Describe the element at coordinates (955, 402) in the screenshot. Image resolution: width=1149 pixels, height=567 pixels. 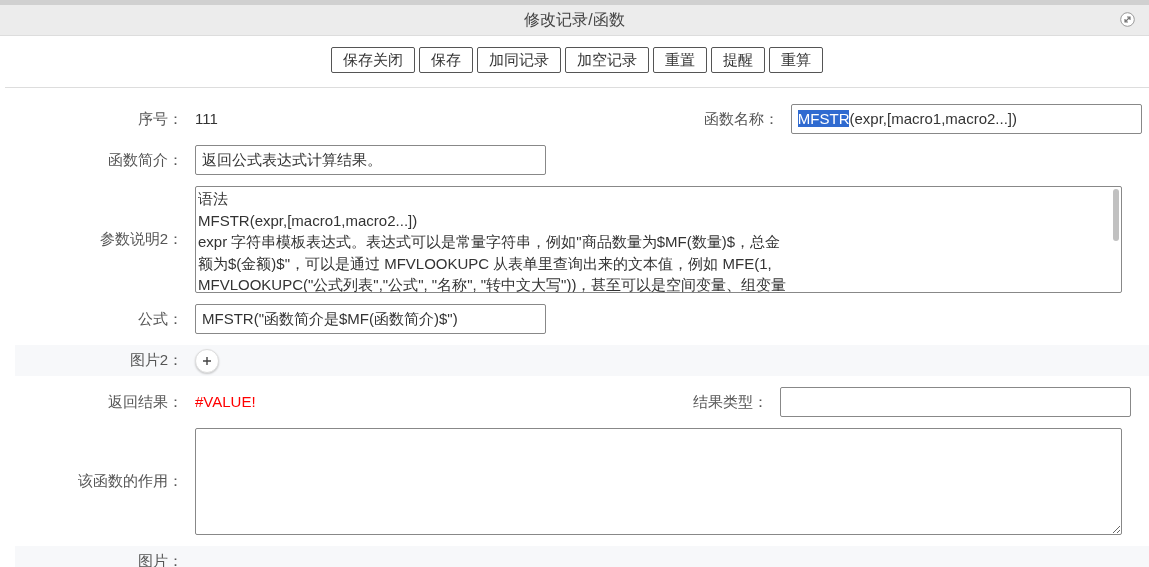
I see `result-type-field` at that location.